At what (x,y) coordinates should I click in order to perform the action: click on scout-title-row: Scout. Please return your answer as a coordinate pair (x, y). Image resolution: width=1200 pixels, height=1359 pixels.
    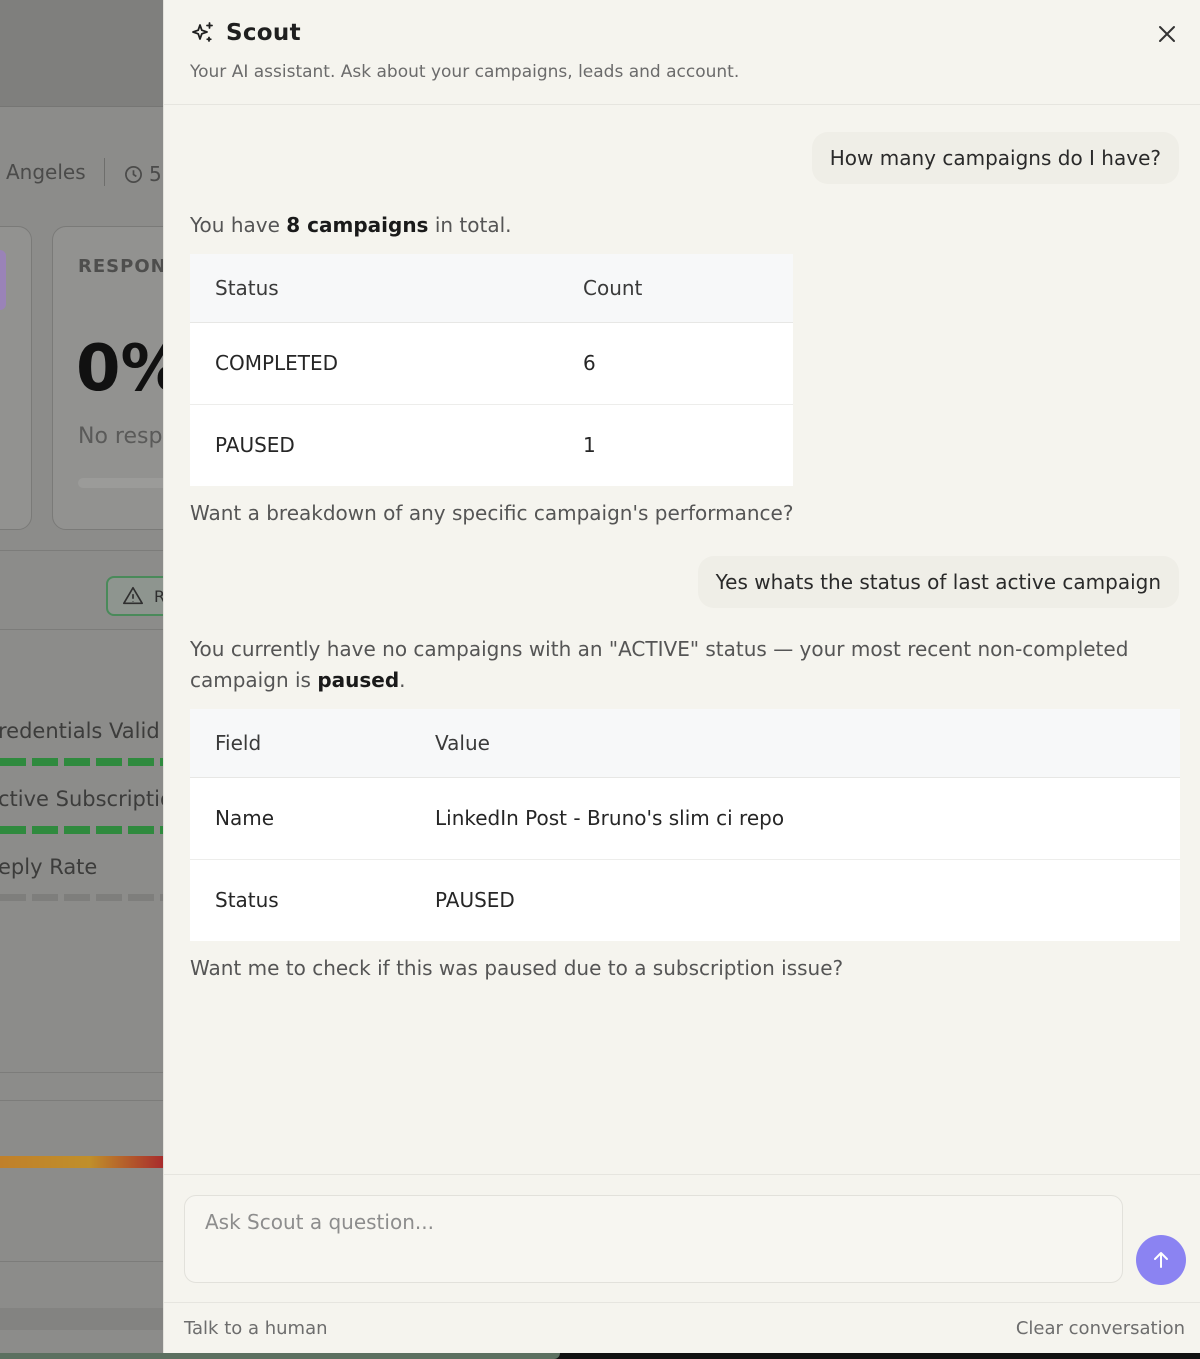
    Looking at the image, I should click on (245, 33).